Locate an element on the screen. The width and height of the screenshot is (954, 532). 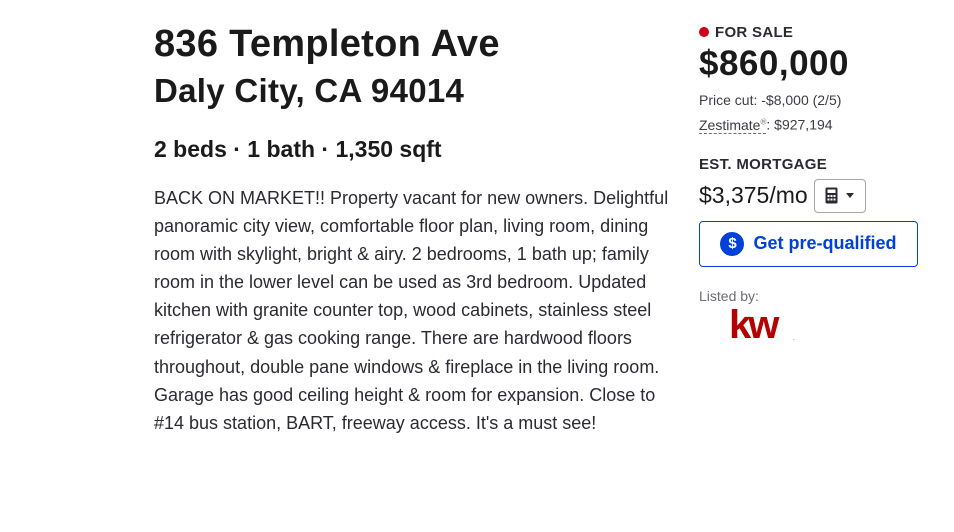
mortgage-heading: EST. MORTGAGE is located at coordinates (763, 164).